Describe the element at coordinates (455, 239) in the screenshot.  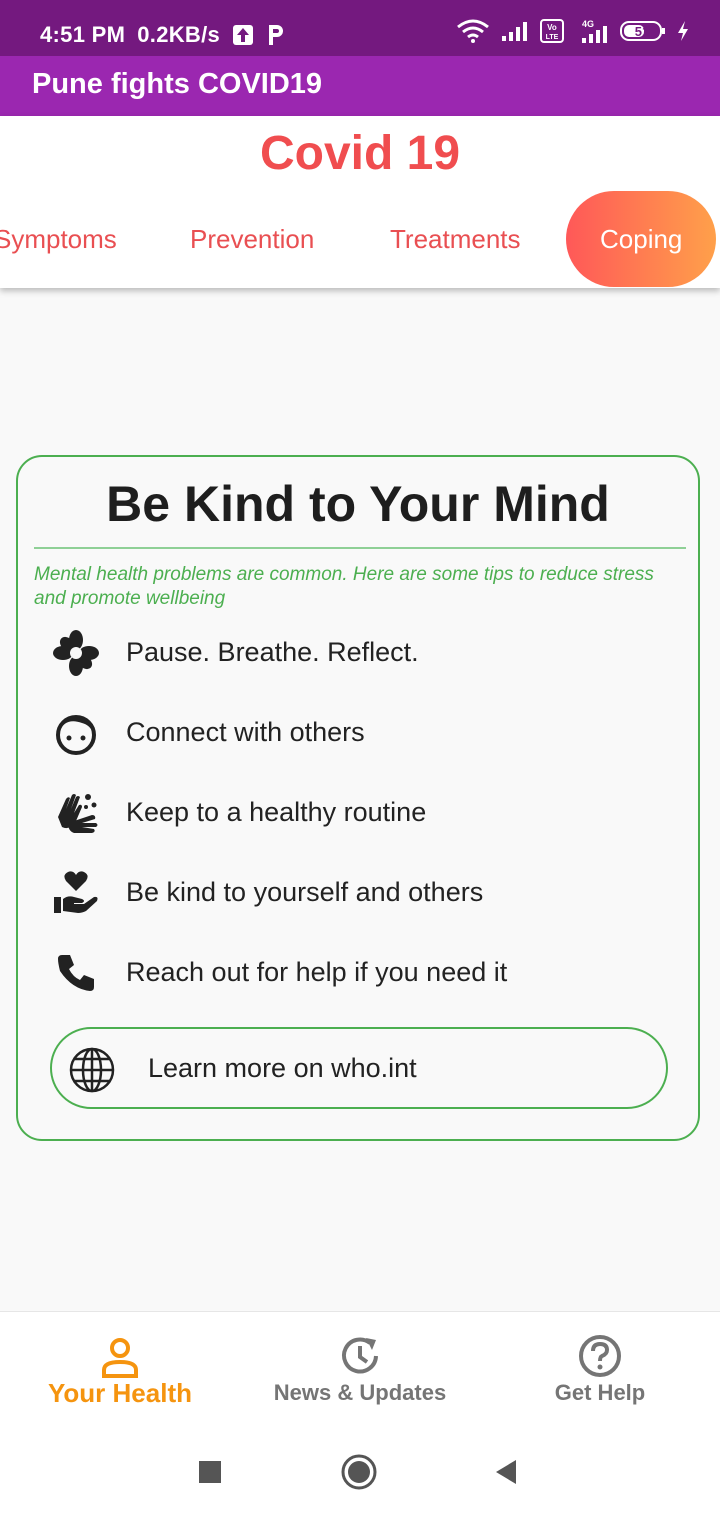
I see `tab-treatments: Treatments` at that location.